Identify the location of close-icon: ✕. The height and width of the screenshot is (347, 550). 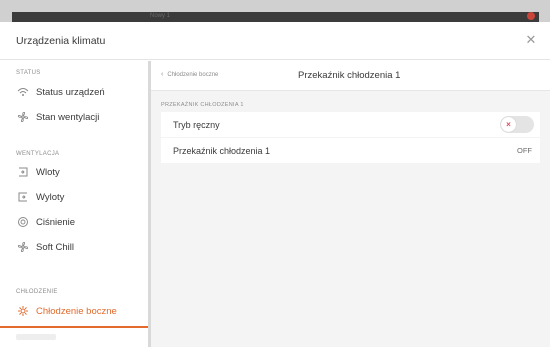
(531, 40).